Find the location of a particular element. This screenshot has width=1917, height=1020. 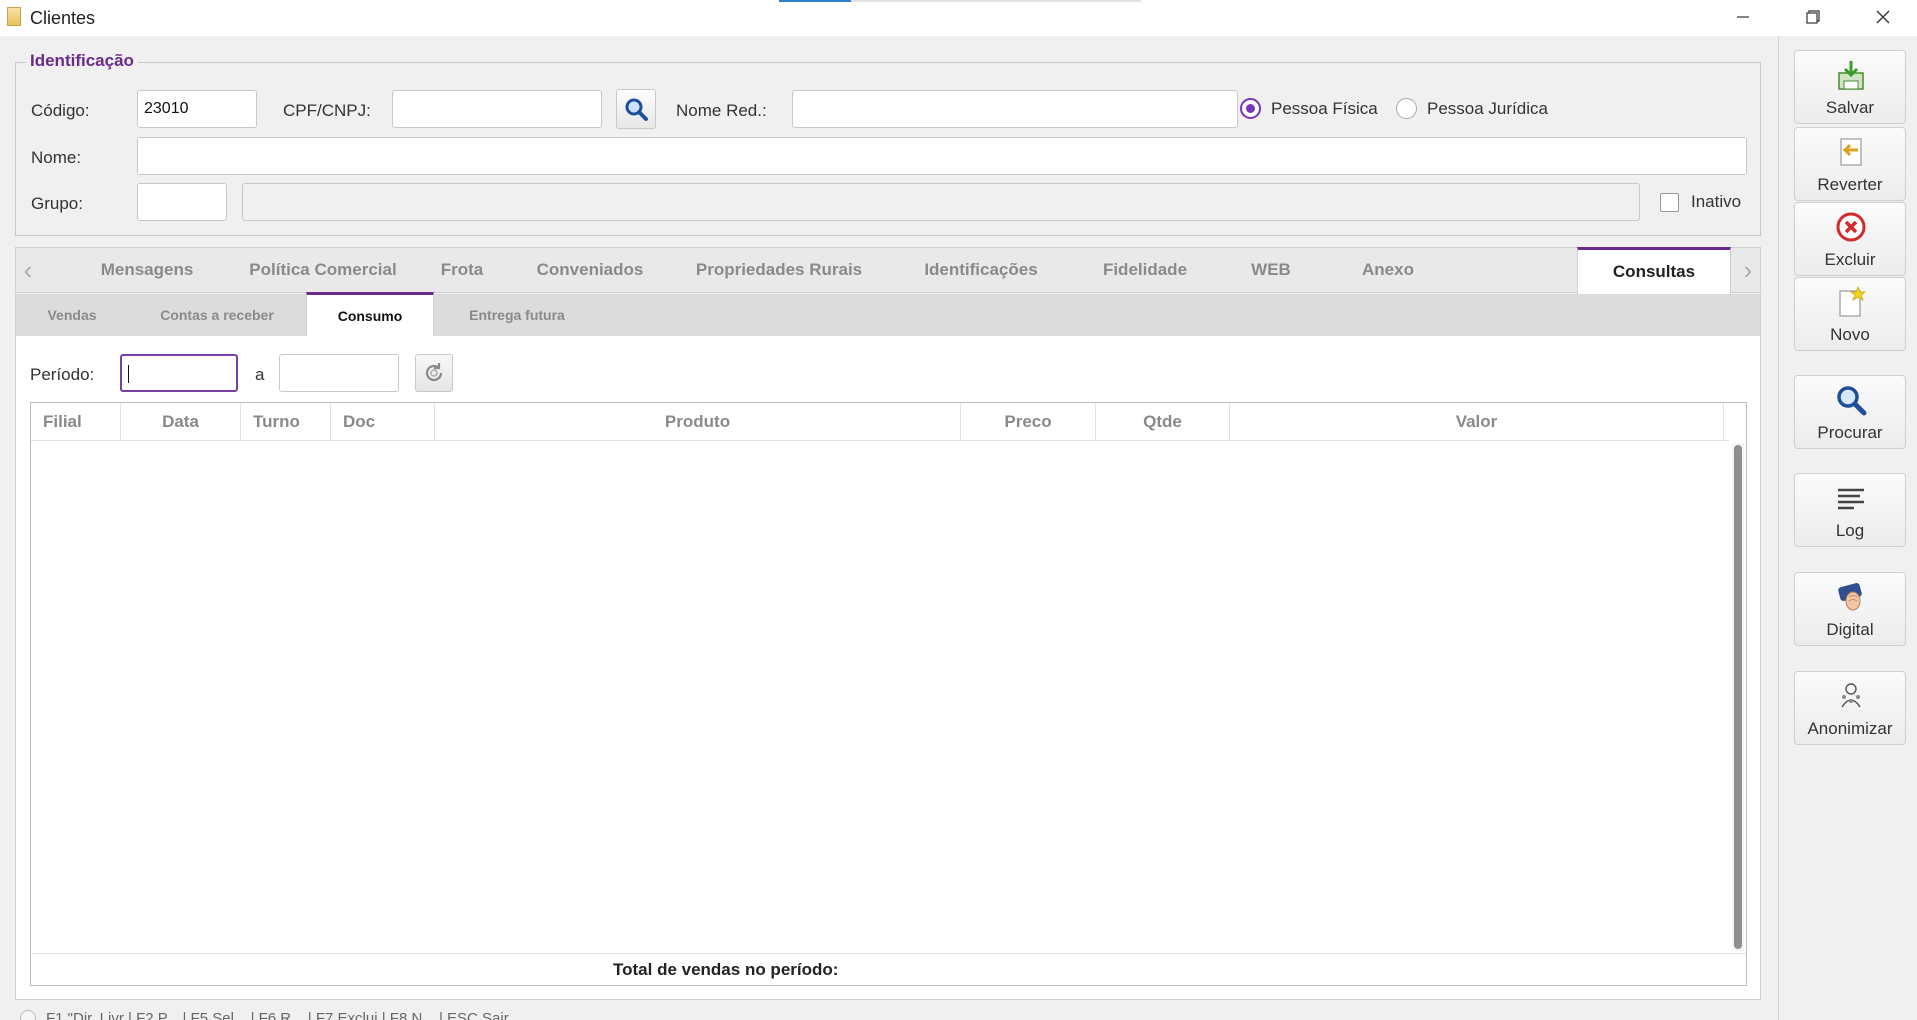

reverter-button: Reverter is located at coordinates (1850, 164).